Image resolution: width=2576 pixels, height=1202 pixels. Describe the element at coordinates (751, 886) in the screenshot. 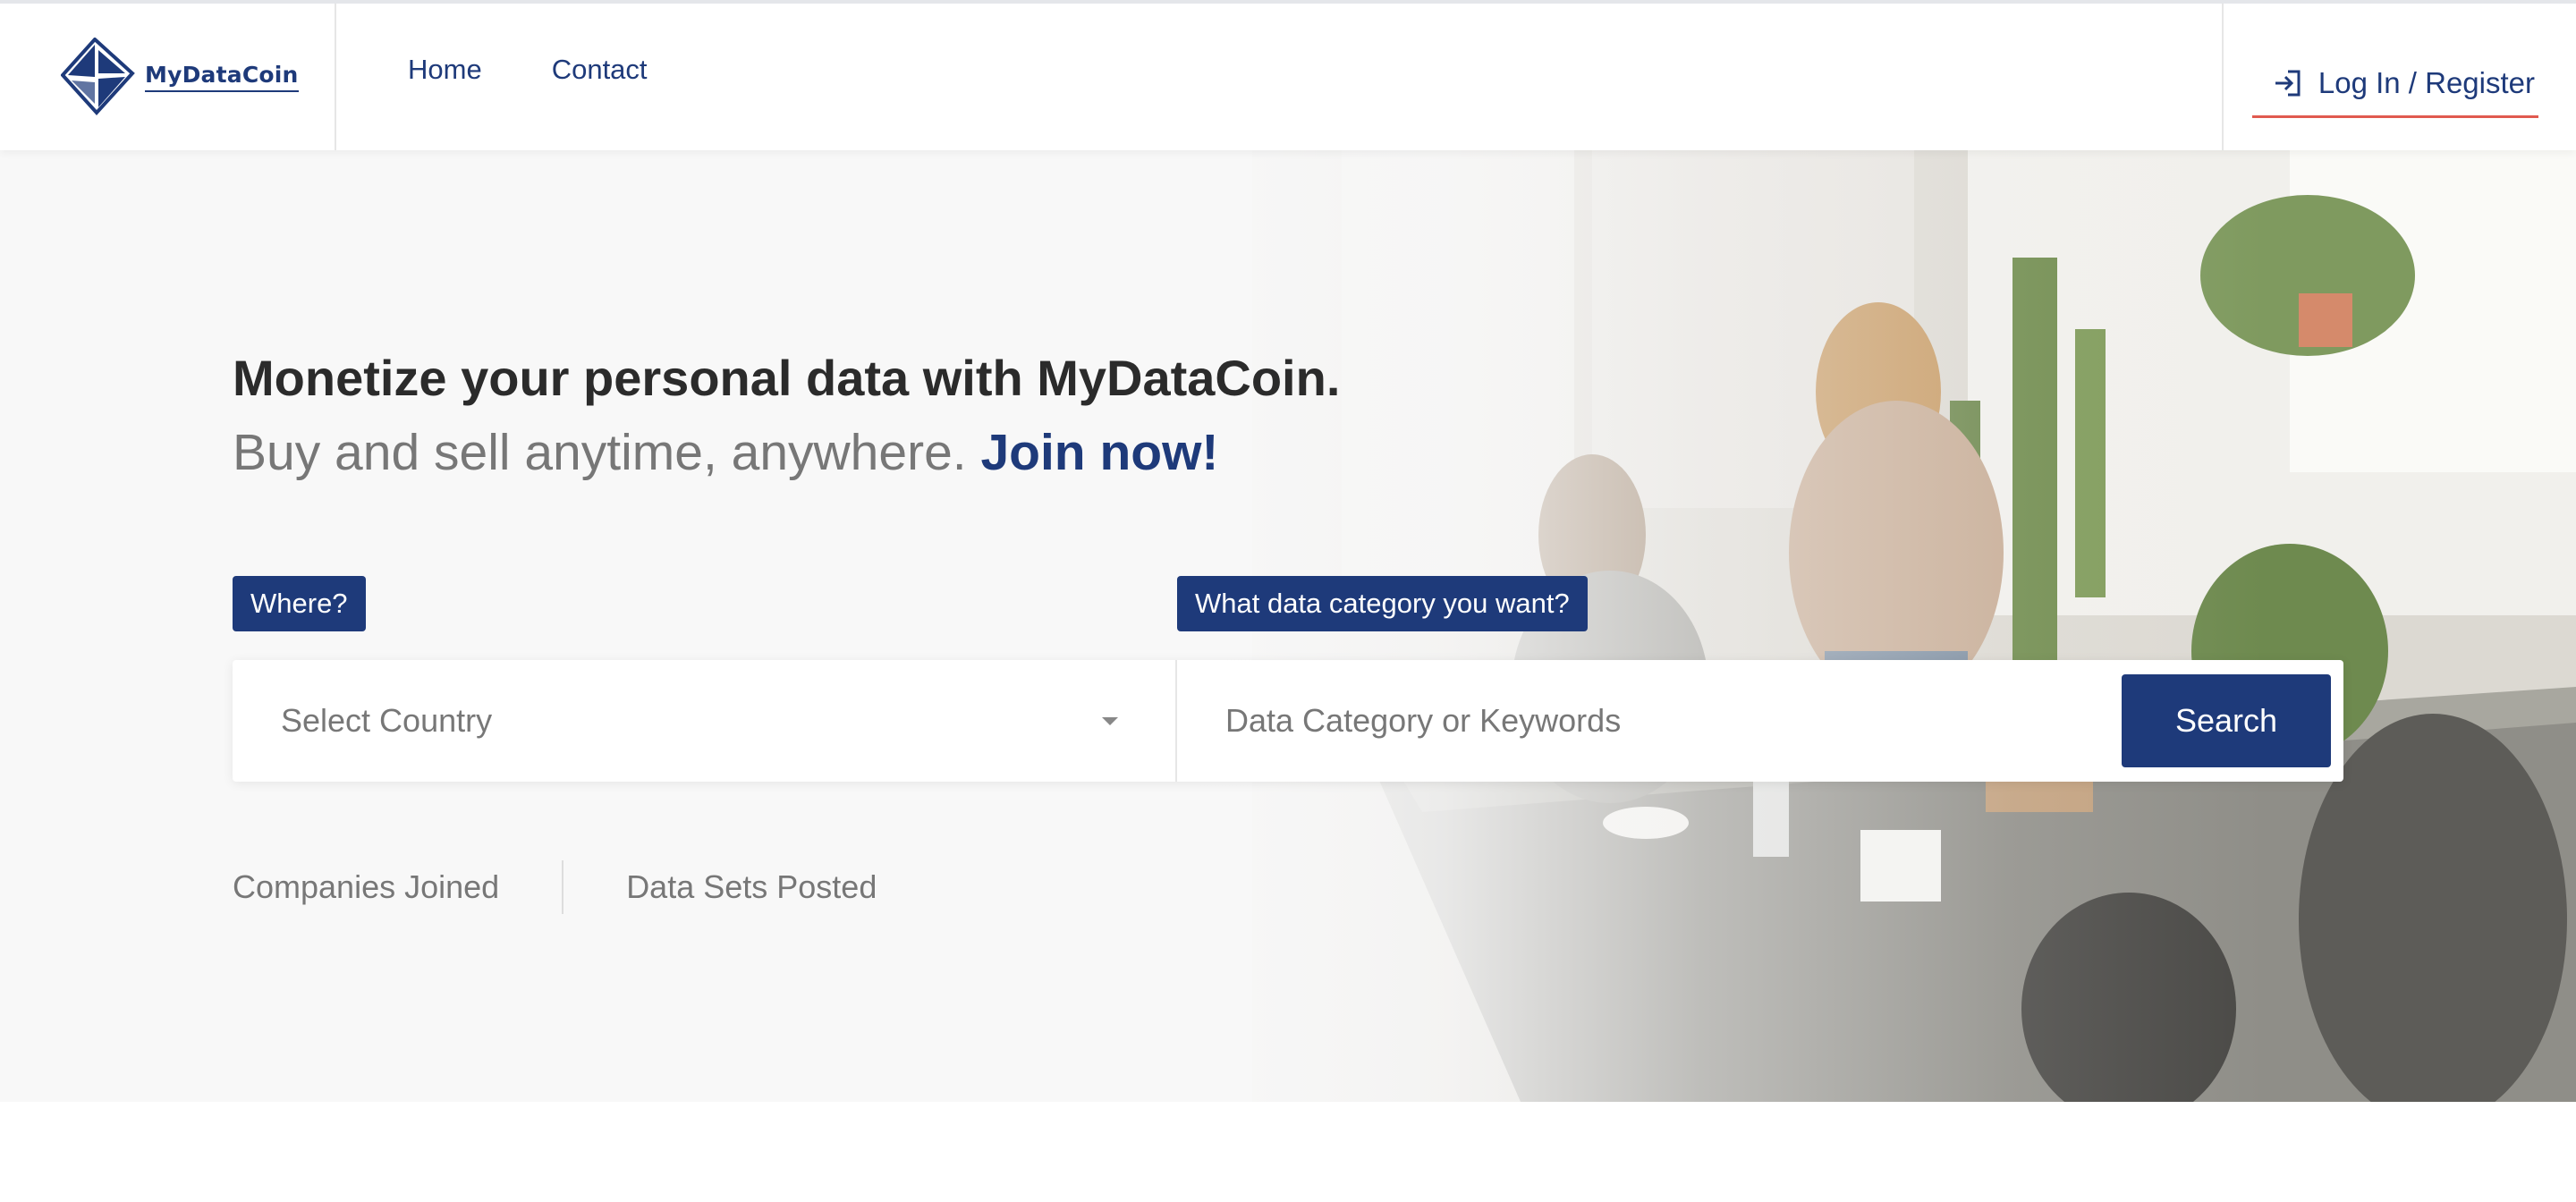

I see `datasets-posted-stat: Data Sets Posted` at that location.